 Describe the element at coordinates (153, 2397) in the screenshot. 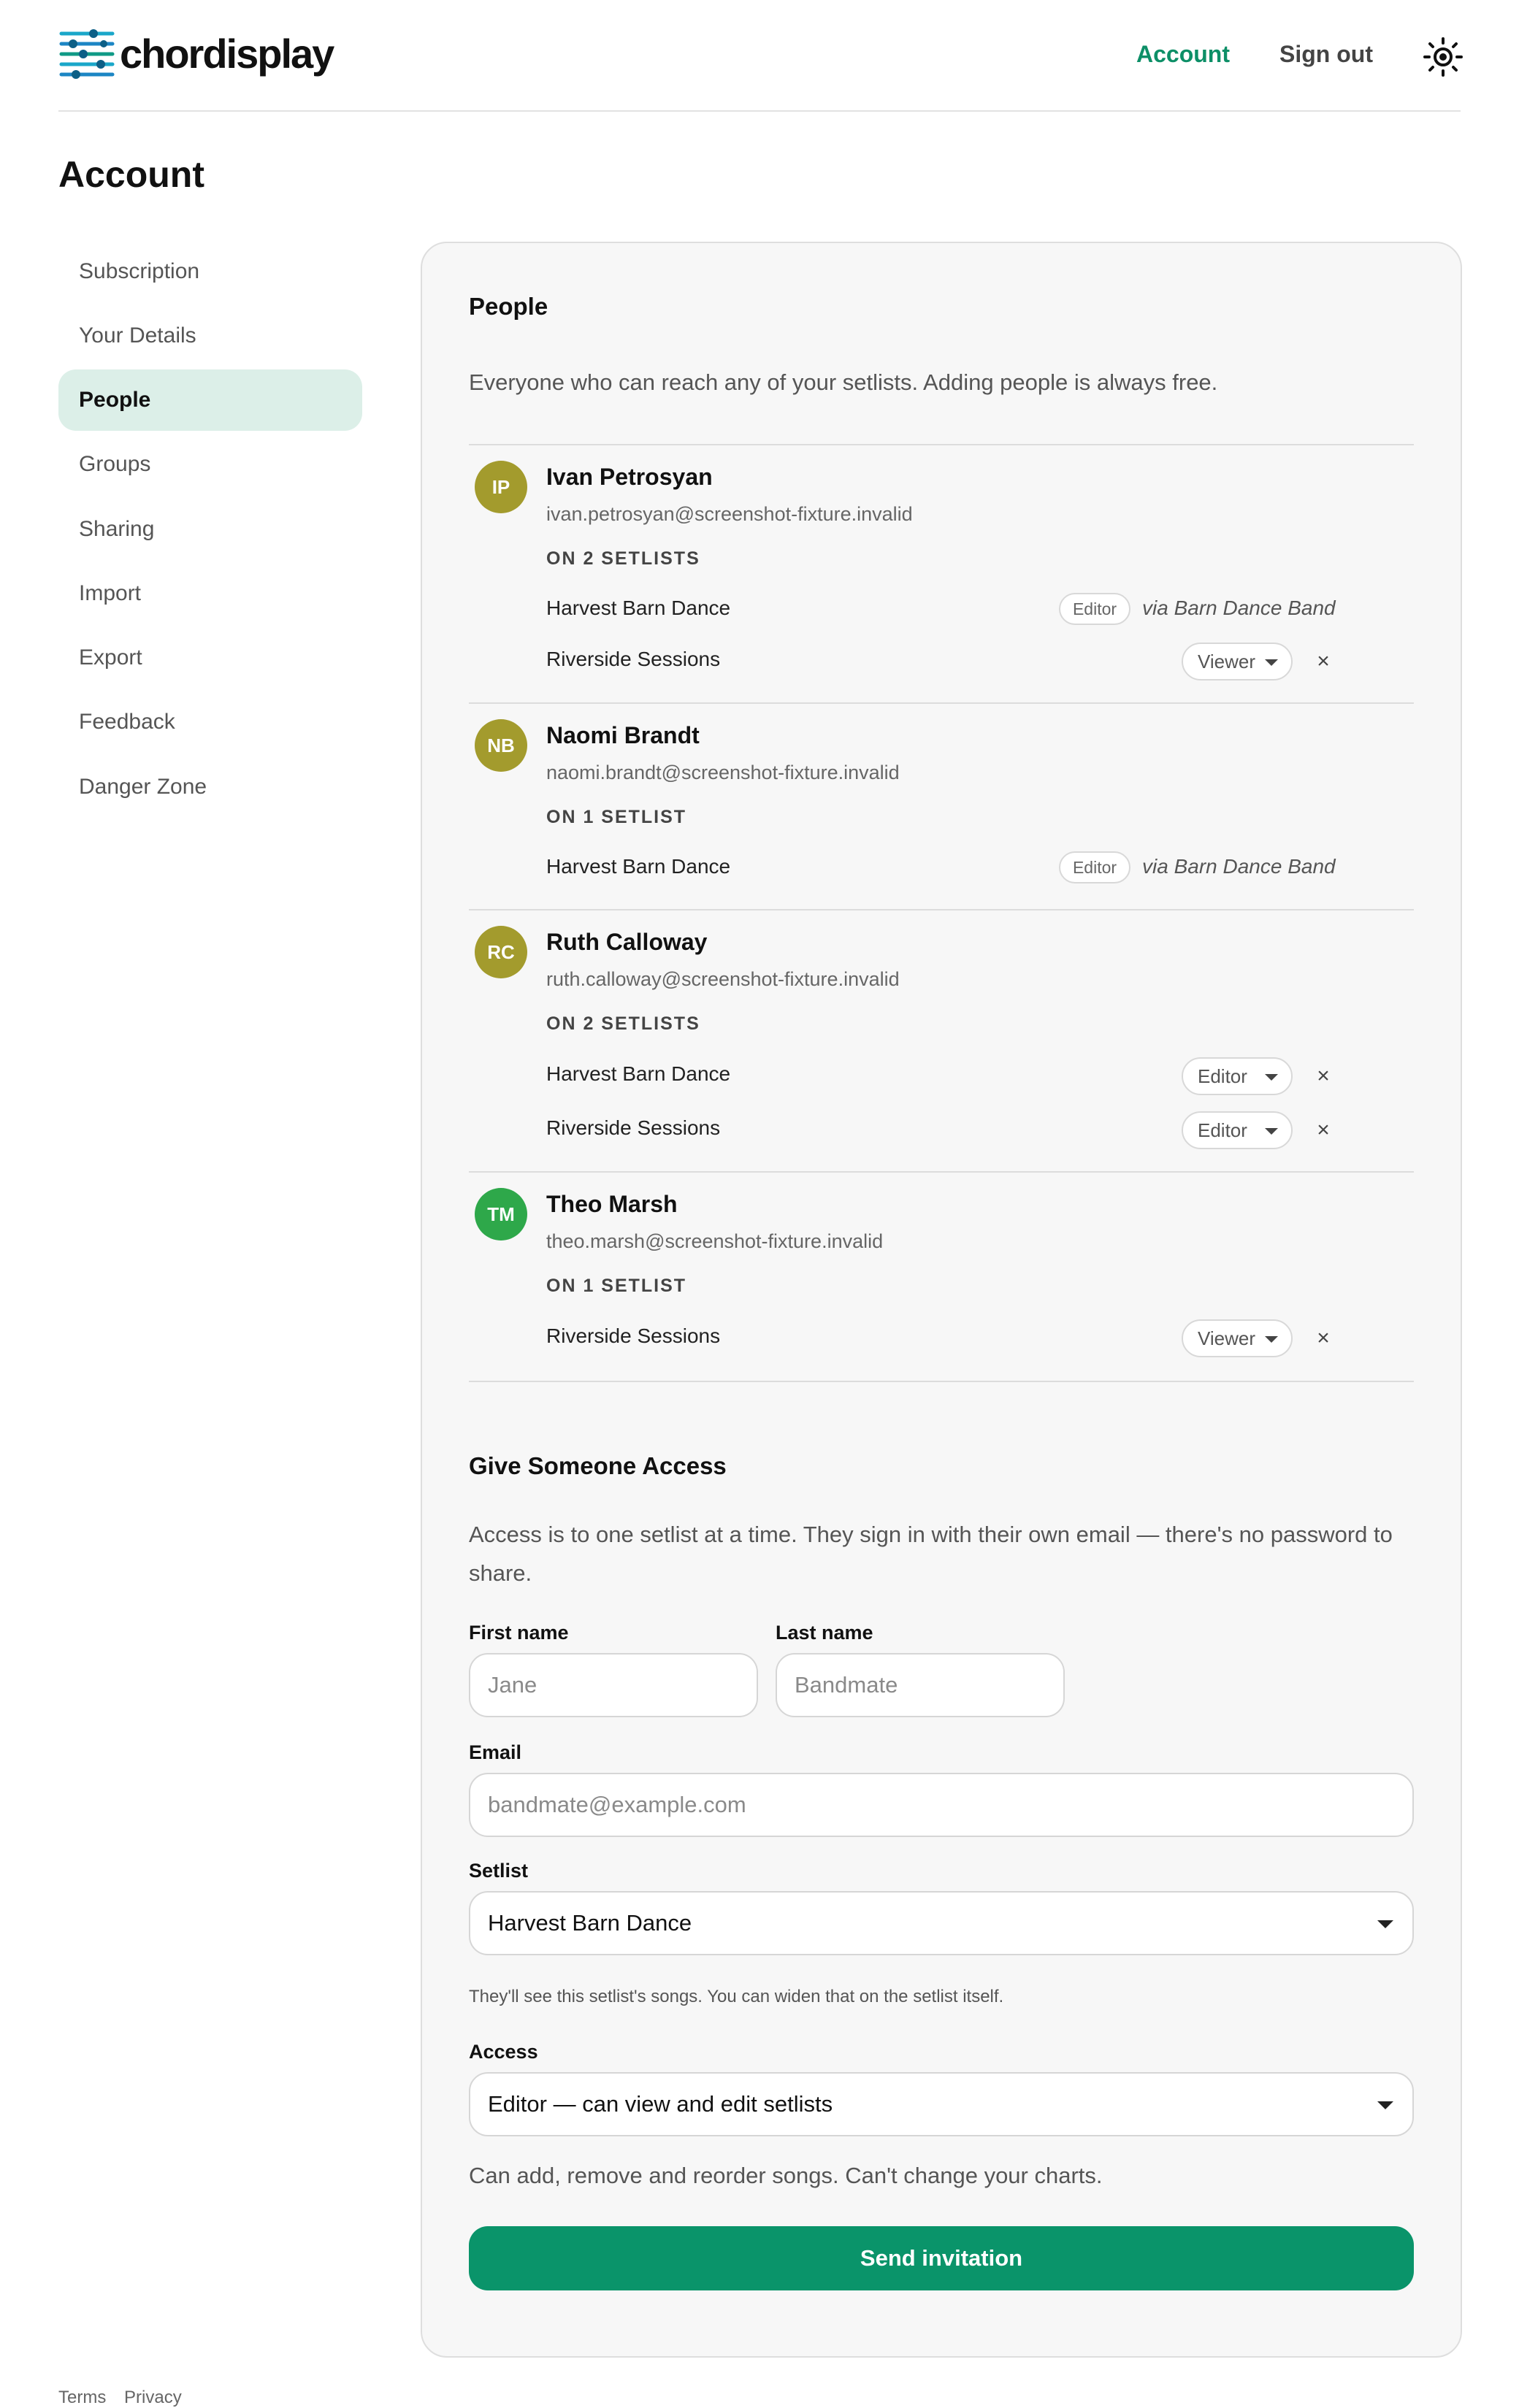

I see `privacy-link: Privacy` at that location.